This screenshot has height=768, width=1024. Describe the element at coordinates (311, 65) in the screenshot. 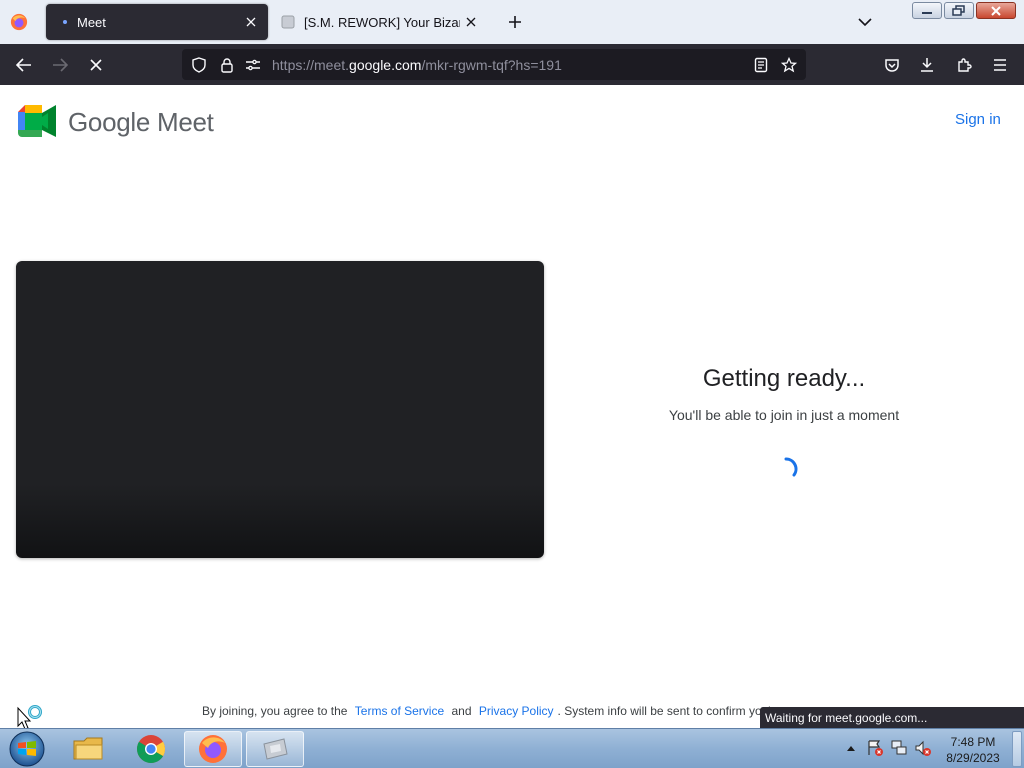

I see `url-prefix: https://meet.` at that location.